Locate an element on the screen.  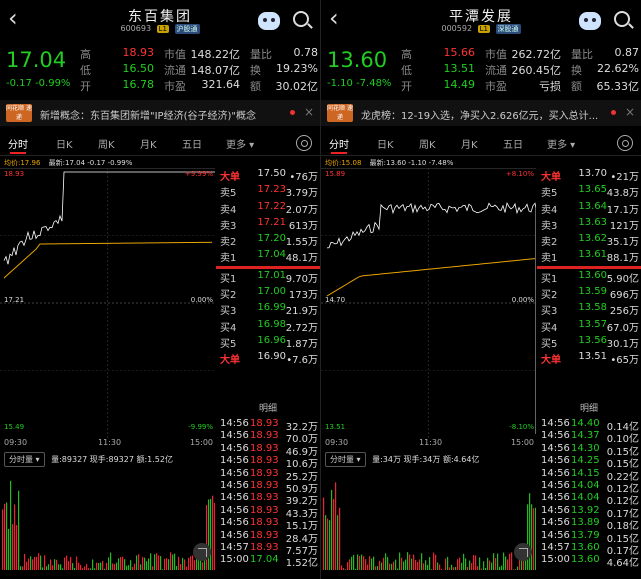
book-volume: •21万 is located at coordinates (624, 177).